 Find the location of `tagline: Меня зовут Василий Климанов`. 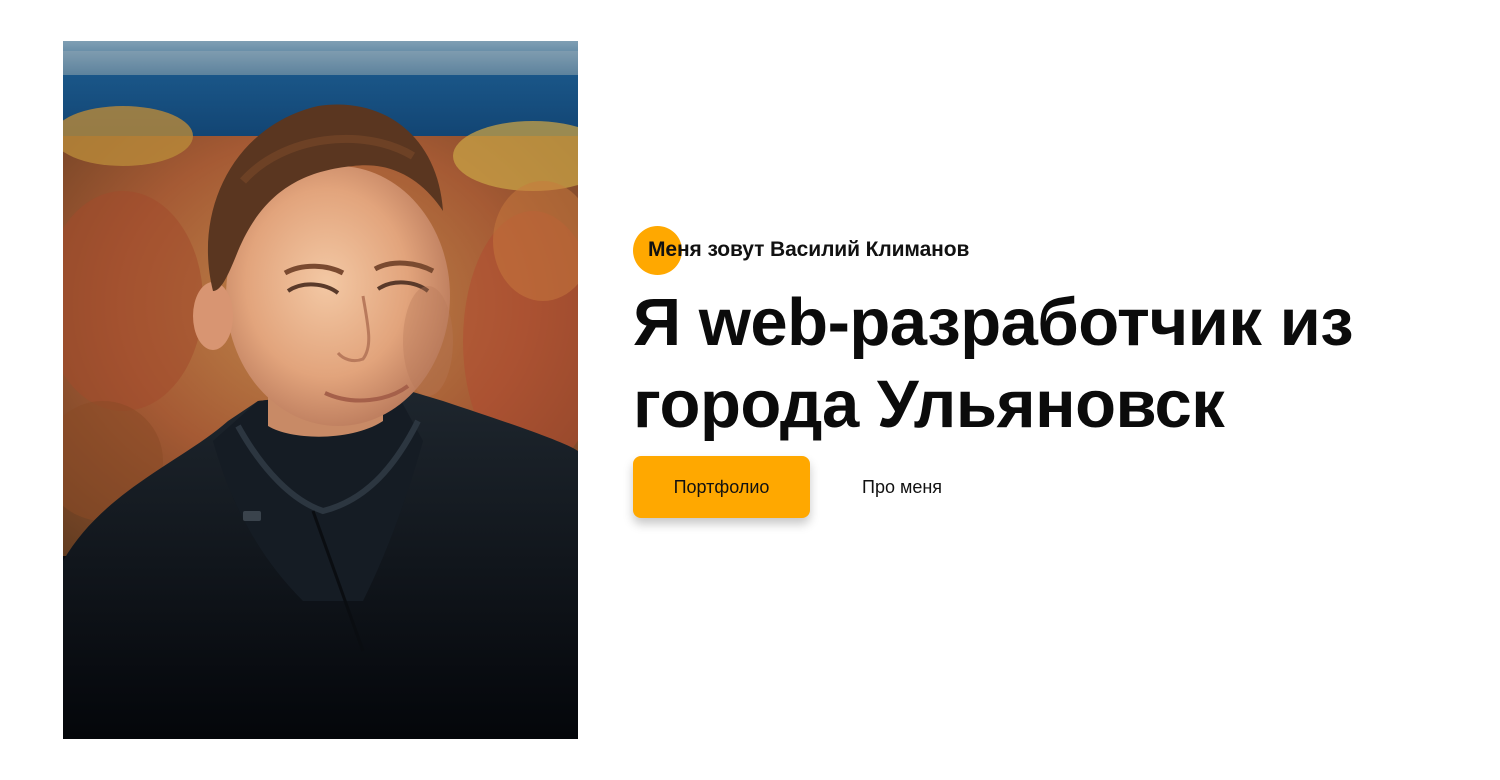

tagline: Меня зовут Василий Климанов is located at coordinates (801, 250).